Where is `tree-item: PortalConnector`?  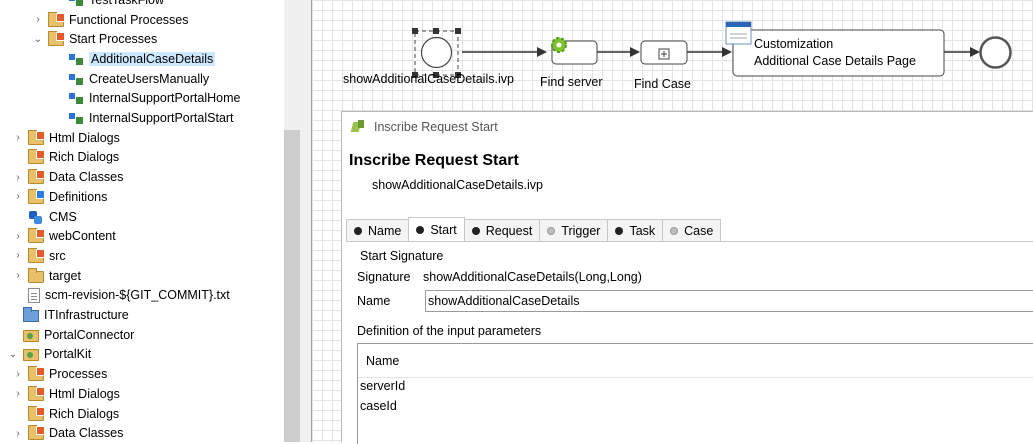
tree-item: PortalConnector is located at coordinates (70, 335).